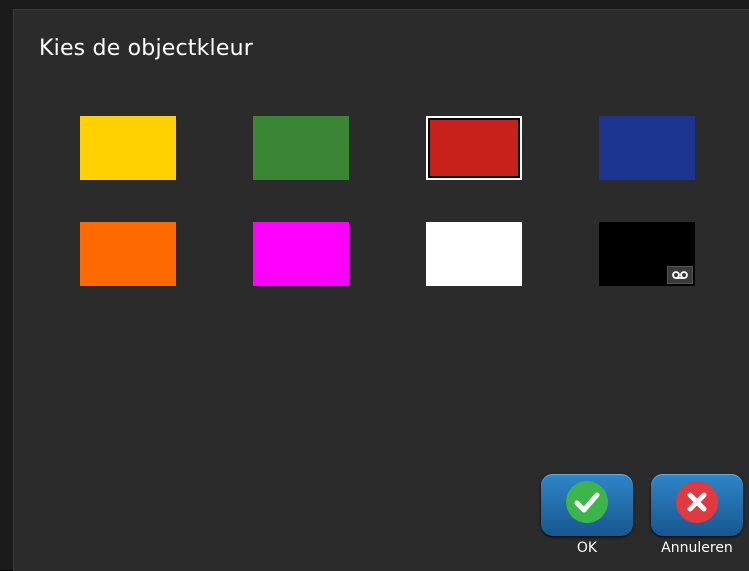 The width and height of the screenshot is (749, 571). What do you see at coordinates (697, 502) in the screenshot?
I see `close-icon` at bounding box center [697, 502].